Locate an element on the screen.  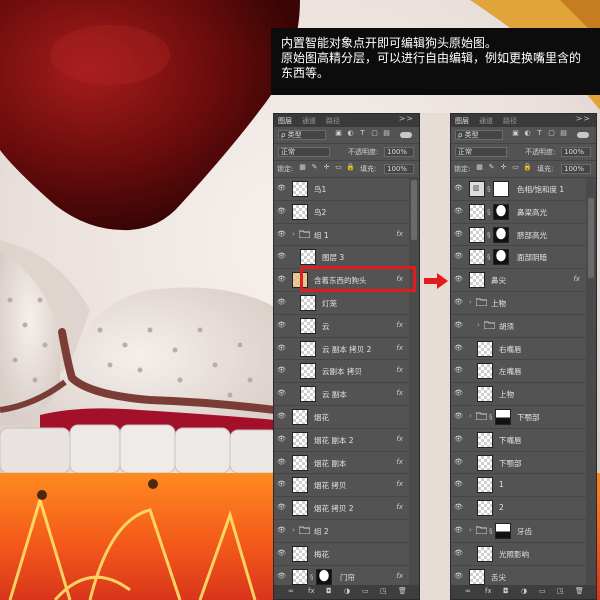
layer-row: 👁 § 门帘 fx is located at coordinates (341, 575).